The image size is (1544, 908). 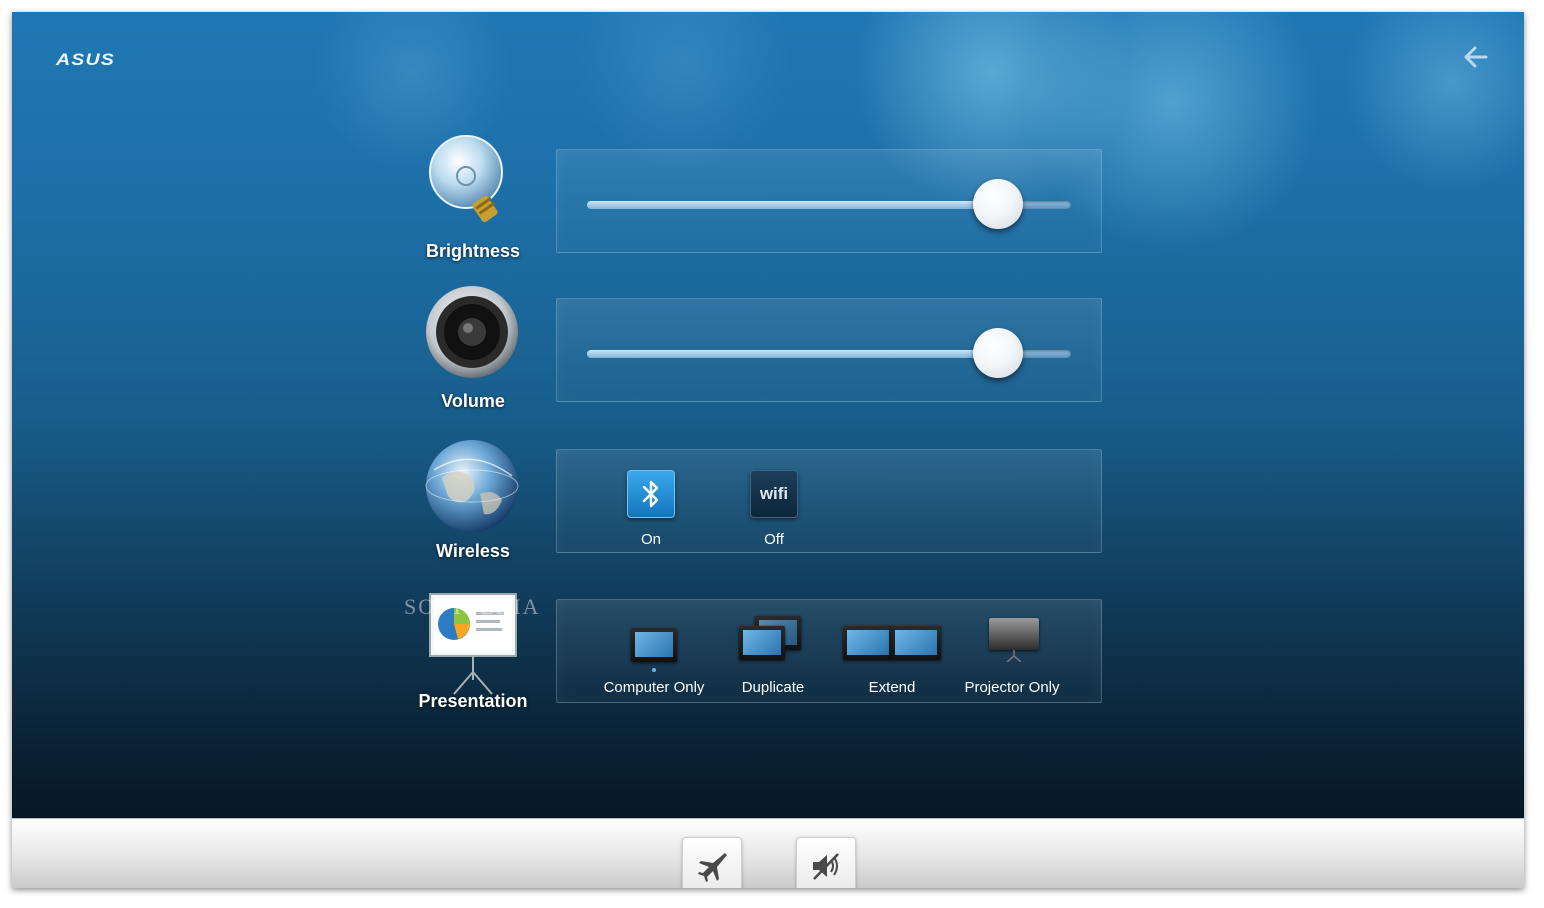 I want to click on bottom-bar, so click(x=768, y=853).